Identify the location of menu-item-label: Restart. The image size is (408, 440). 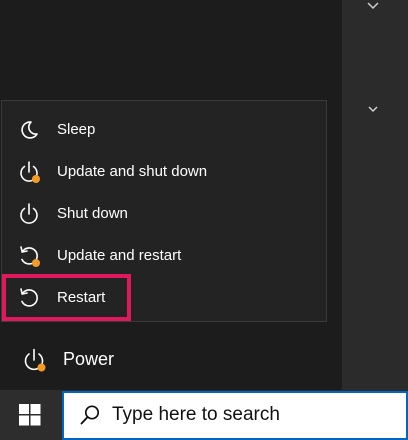
(81, 297).